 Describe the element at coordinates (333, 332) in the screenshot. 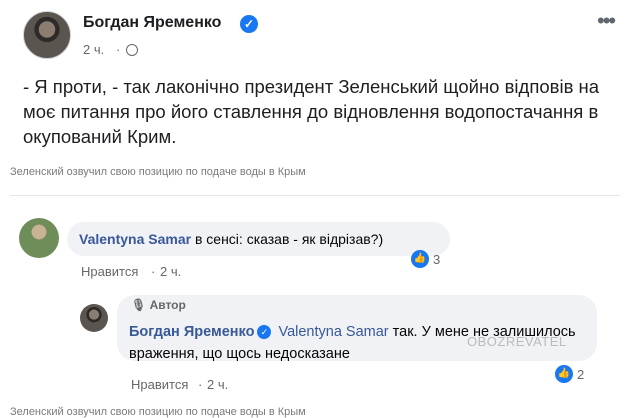

I see `mention-link: Valentyna Samar` at that location.